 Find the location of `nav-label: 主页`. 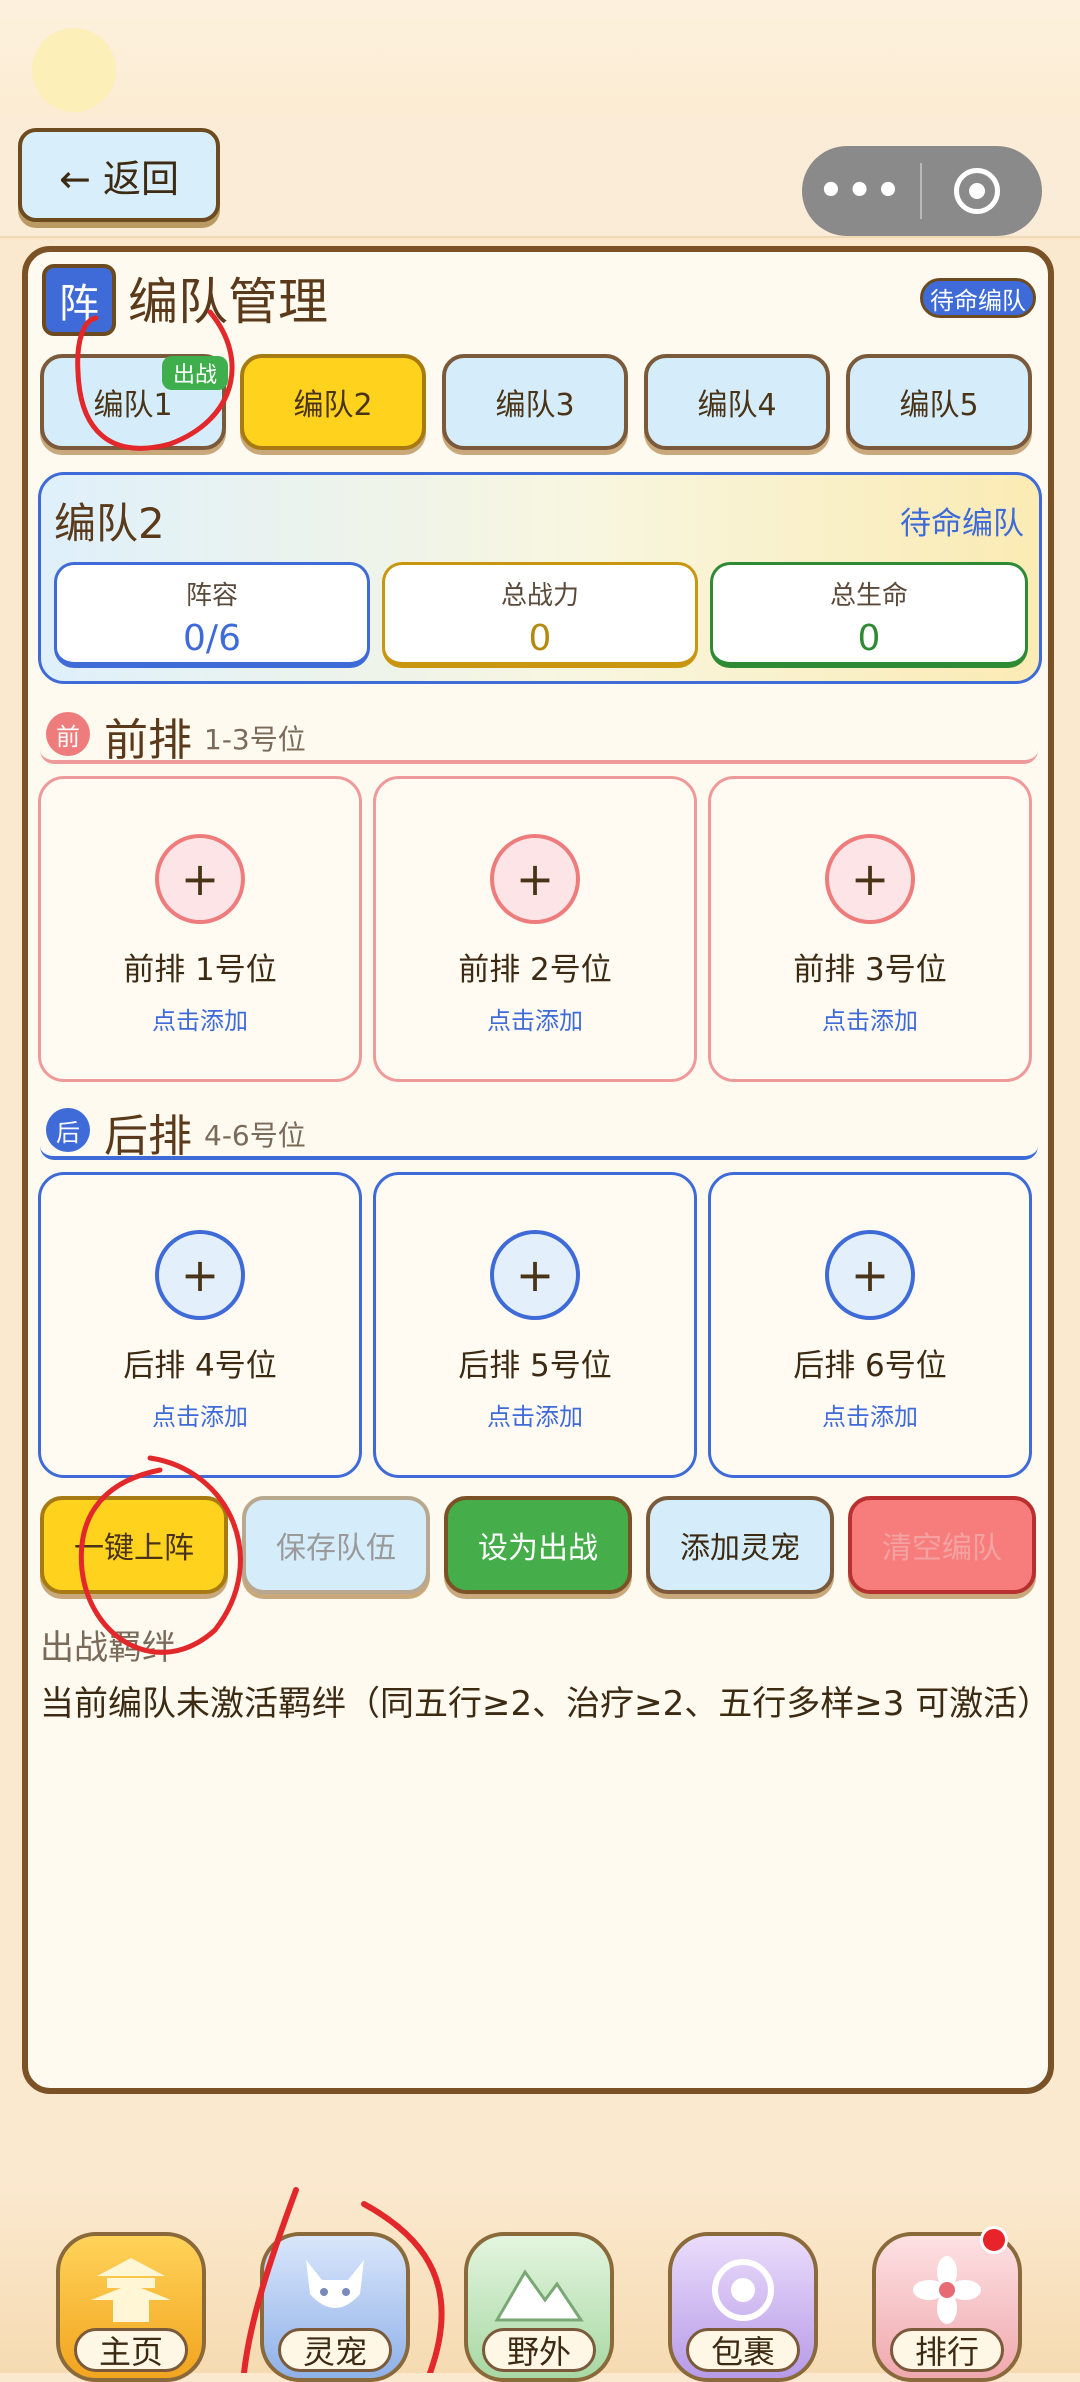

nav-label: 主页 is located at coordinates (131, 2350).